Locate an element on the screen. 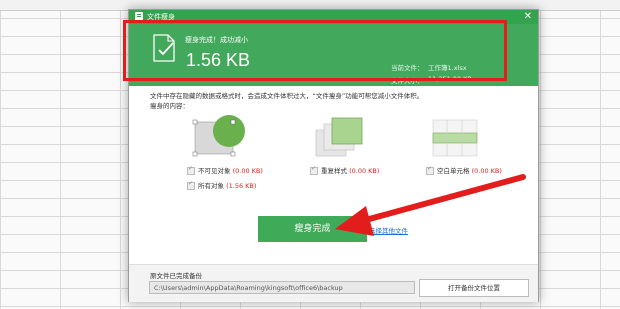 This screenshot has width=620, height=309. duplicate-styles-label: 重复样式 is located at coordinates (334, 171).